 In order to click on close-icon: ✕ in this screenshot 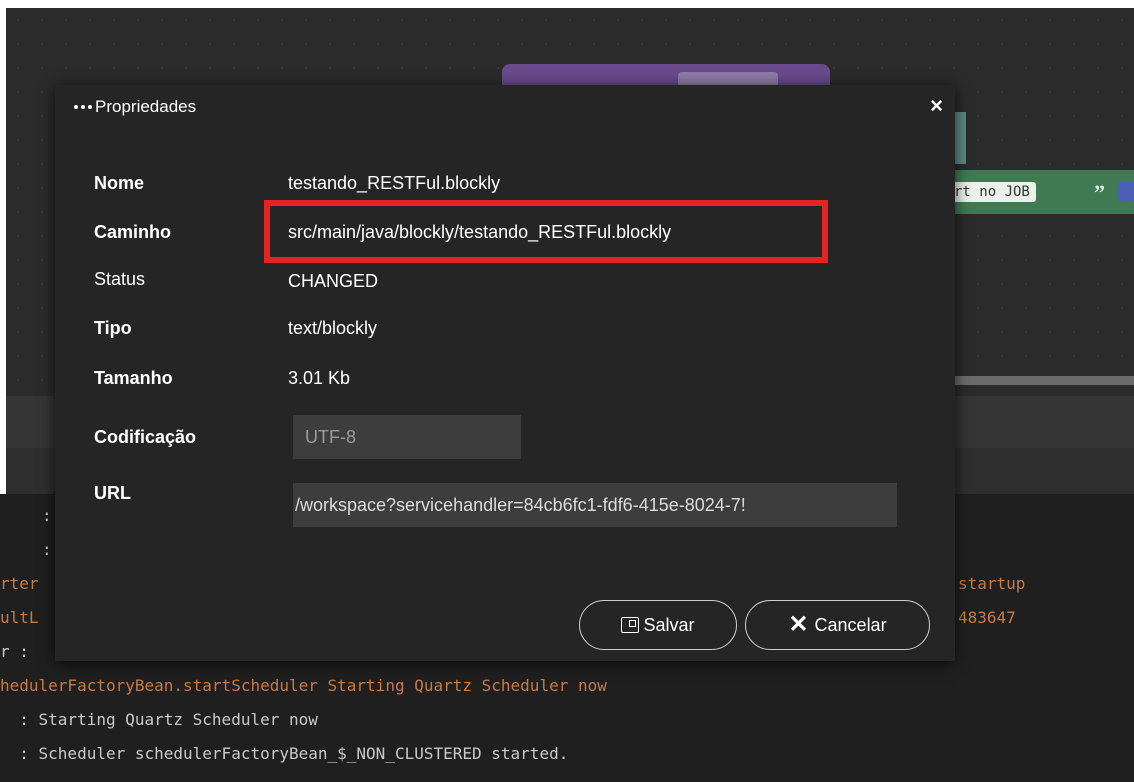, I will do `click(798, 624)`.